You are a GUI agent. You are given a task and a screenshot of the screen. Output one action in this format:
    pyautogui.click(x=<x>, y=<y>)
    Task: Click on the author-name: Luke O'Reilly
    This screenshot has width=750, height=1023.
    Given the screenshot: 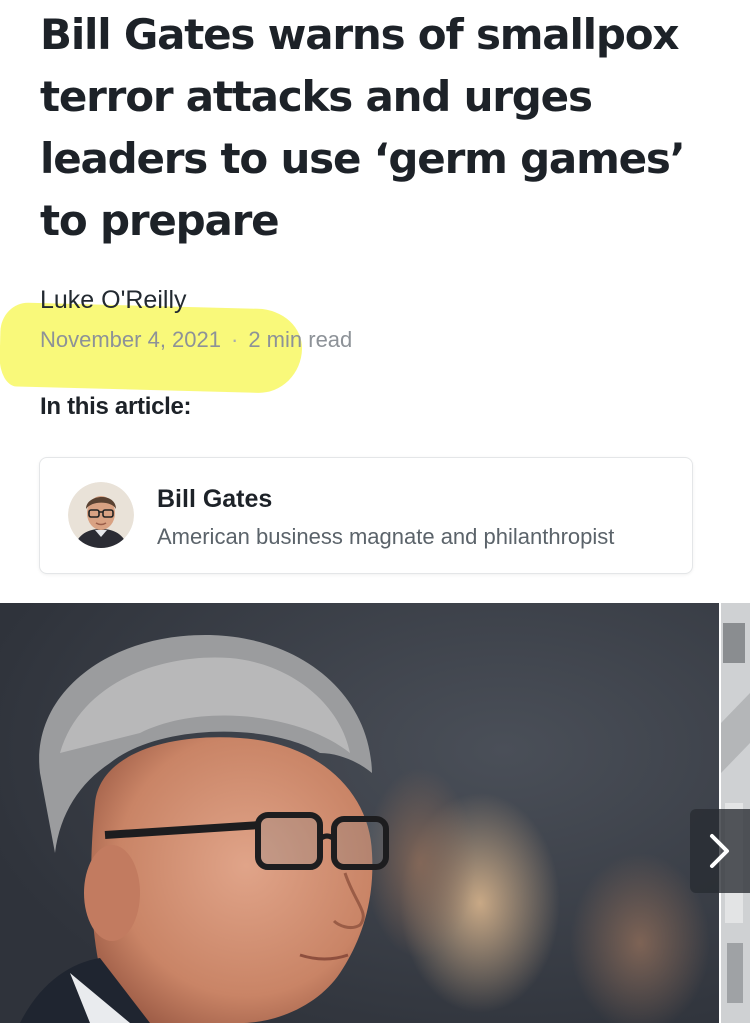 What is the action you would take?
    pyautogui.click(x=113, y=300)
    